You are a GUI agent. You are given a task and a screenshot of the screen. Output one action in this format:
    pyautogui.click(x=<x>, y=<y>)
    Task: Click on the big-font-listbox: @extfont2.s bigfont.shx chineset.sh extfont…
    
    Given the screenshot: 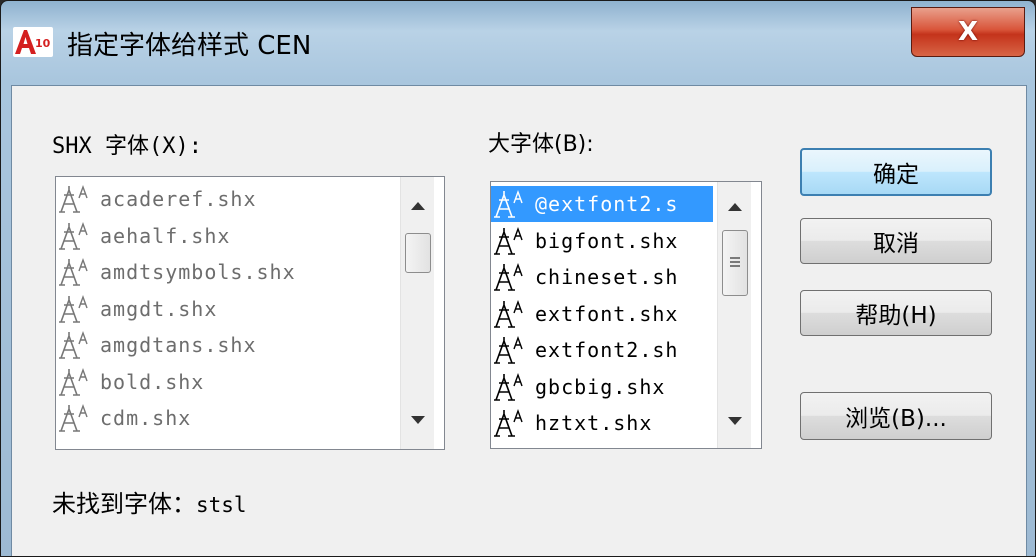 What is the action you would take?
    pyautogui.click(x=626, y=315)
    